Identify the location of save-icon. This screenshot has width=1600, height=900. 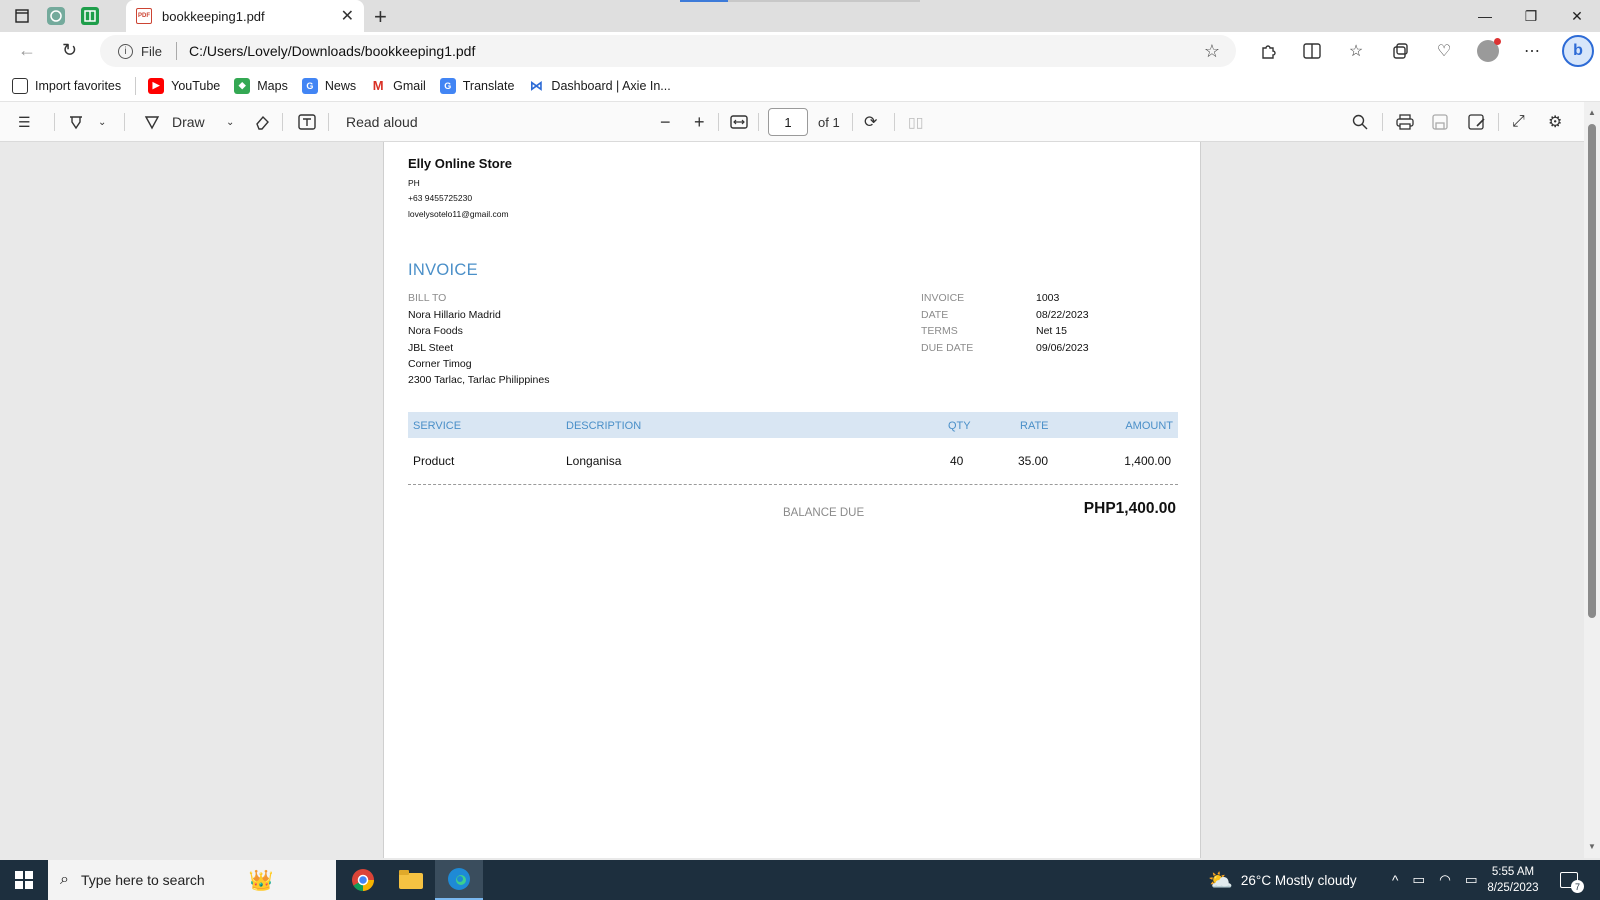
(1440, 122).